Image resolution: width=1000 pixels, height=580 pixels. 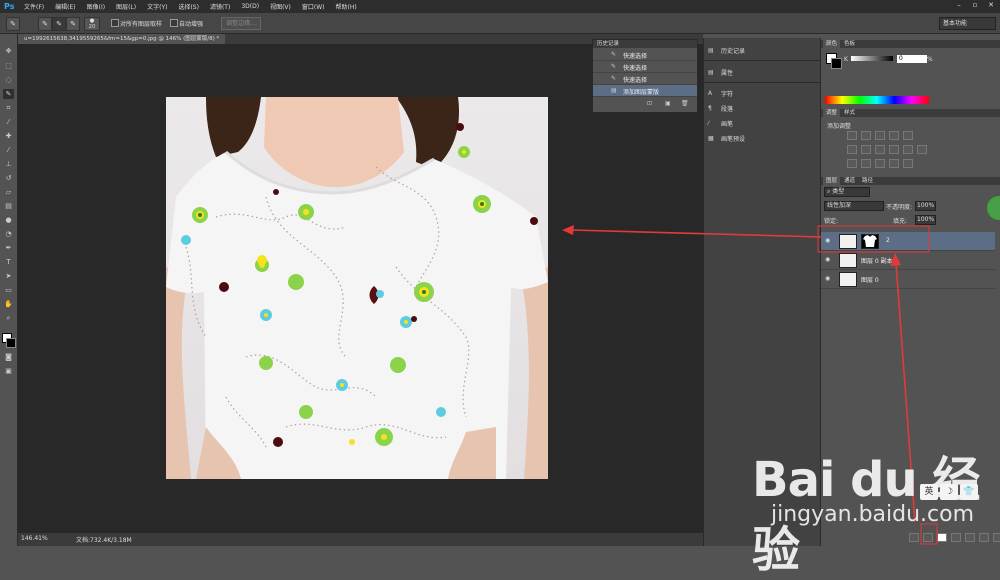 What do you see at coordinates (949, 492) in the screenshot?
I see `ime-moon-icon: ☽` at bounding box center [949, 492].